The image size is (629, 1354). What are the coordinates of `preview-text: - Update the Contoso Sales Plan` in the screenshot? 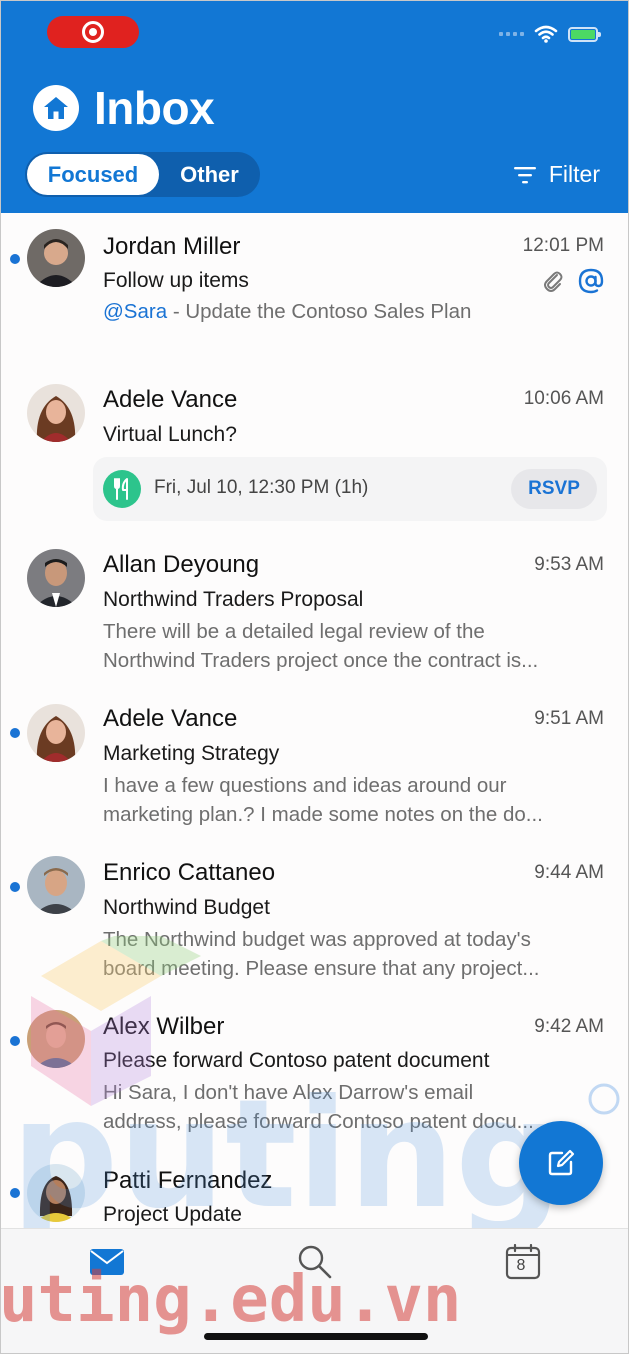 It's located at (319, 311).